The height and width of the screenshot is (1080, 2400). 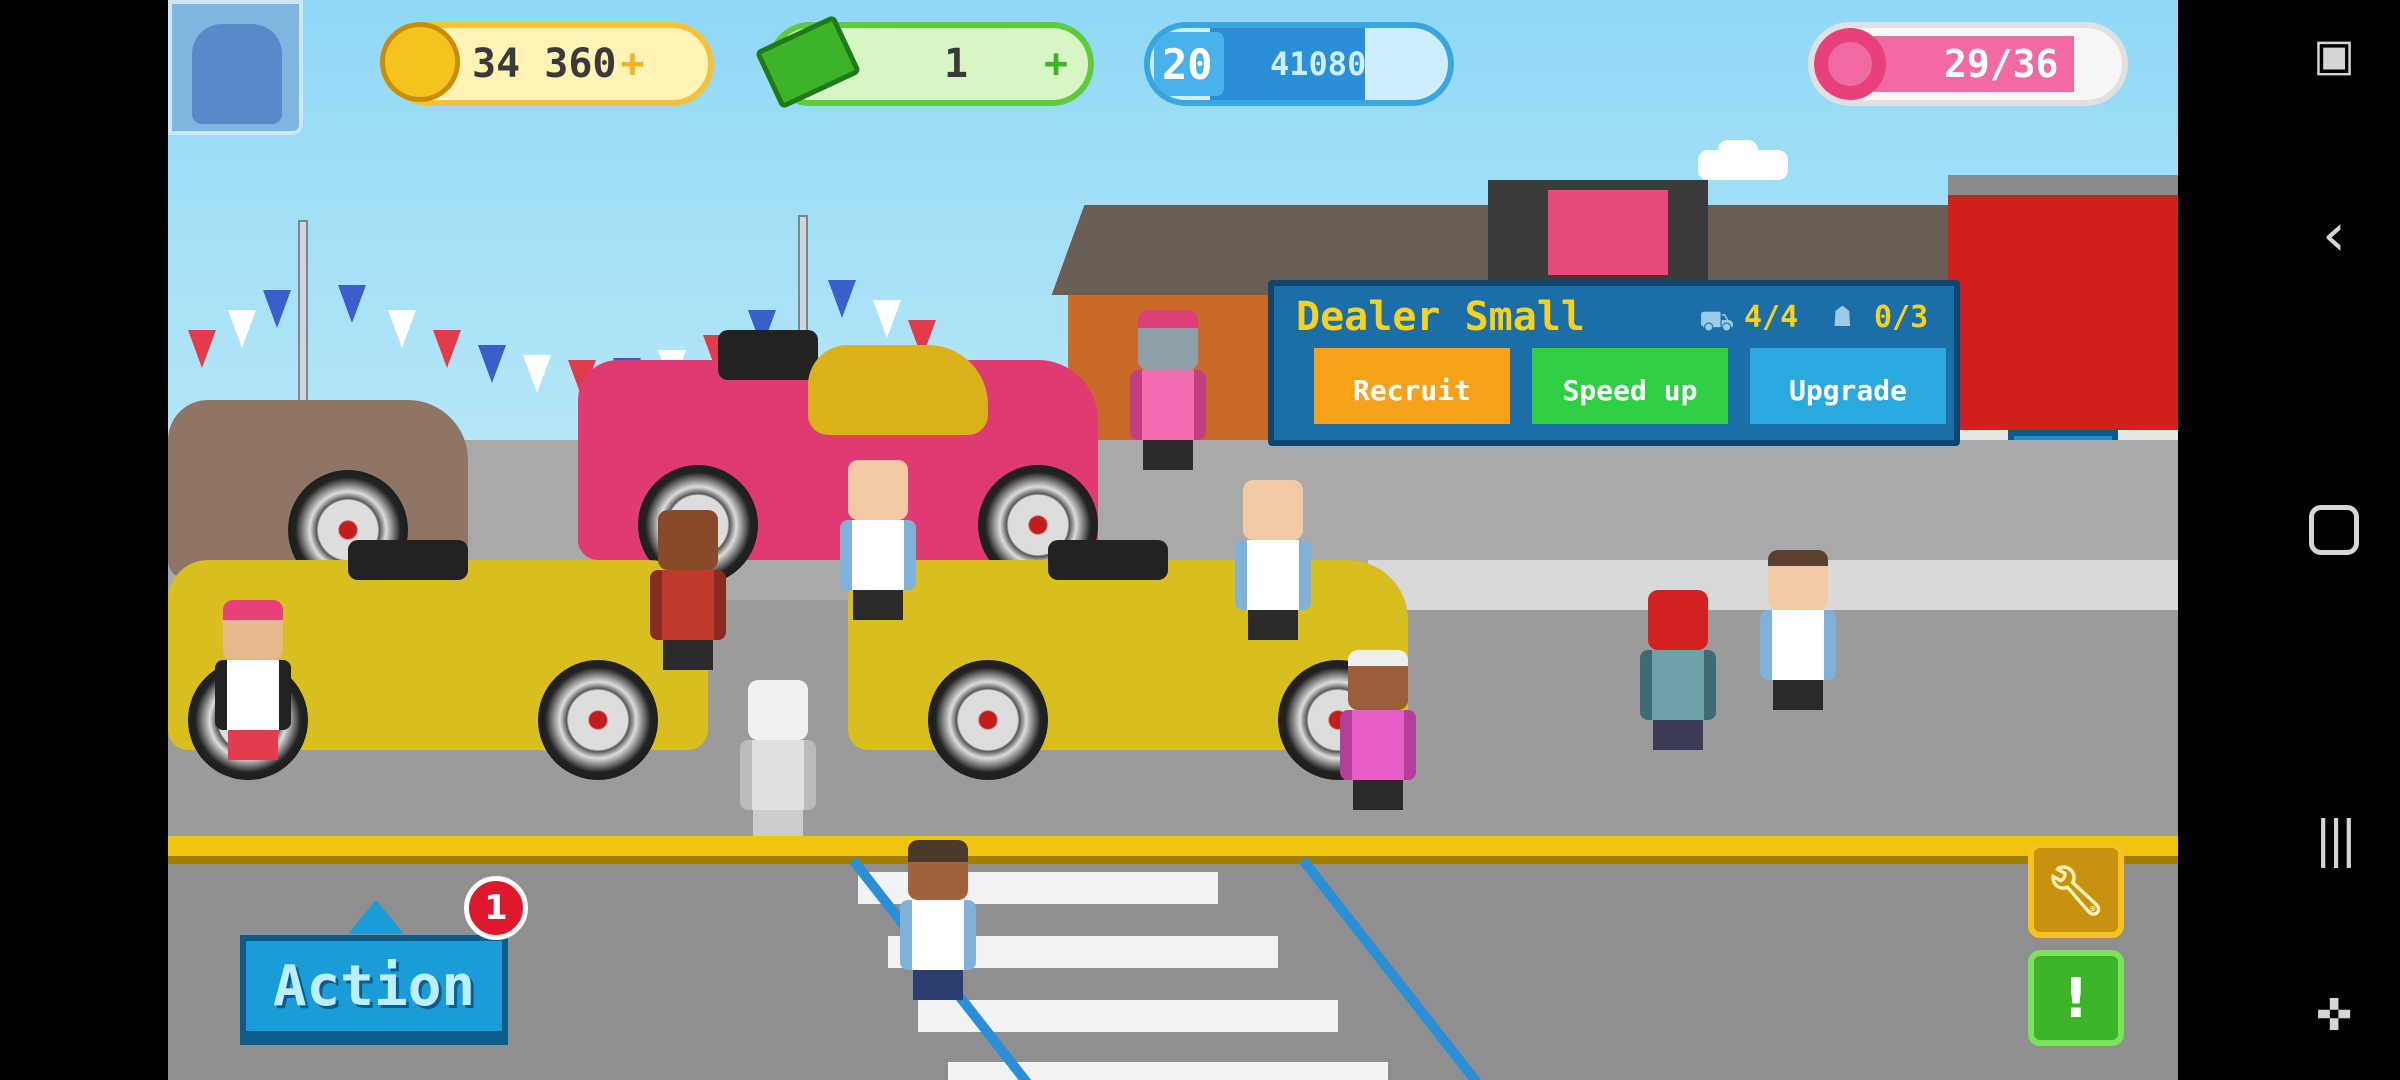 I want to click on donut-value: 29/36, so click(x=2001, y=64).